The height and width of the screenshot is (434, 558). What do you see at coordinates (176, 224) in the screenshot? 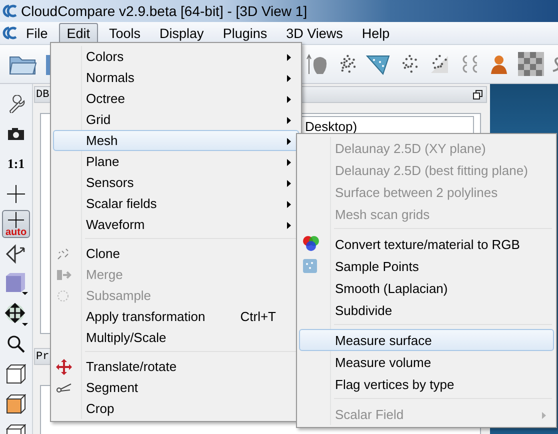
I see `submenu-item: Waveform` at bounding box center [176, 224].